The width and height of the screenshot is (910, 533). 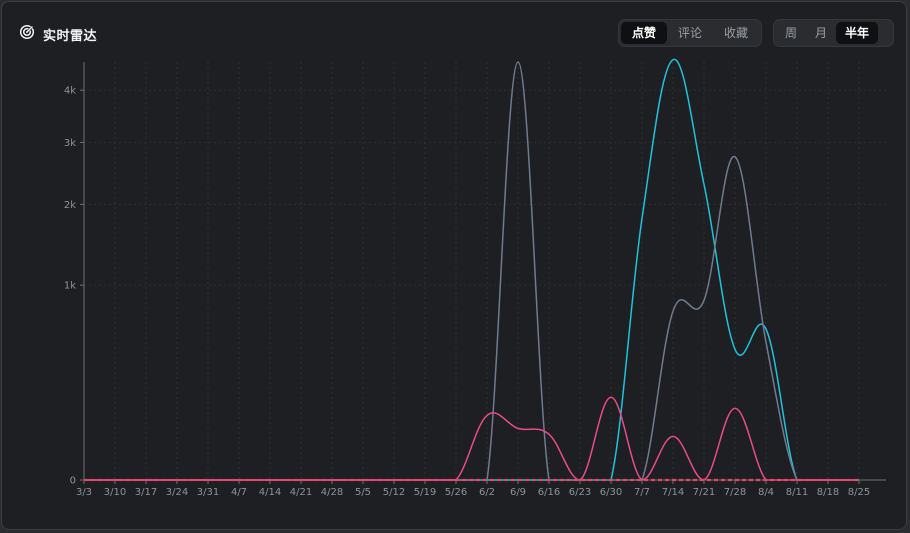 I want to click on x-tick-label: 5/12, so click(x=394, y=492).